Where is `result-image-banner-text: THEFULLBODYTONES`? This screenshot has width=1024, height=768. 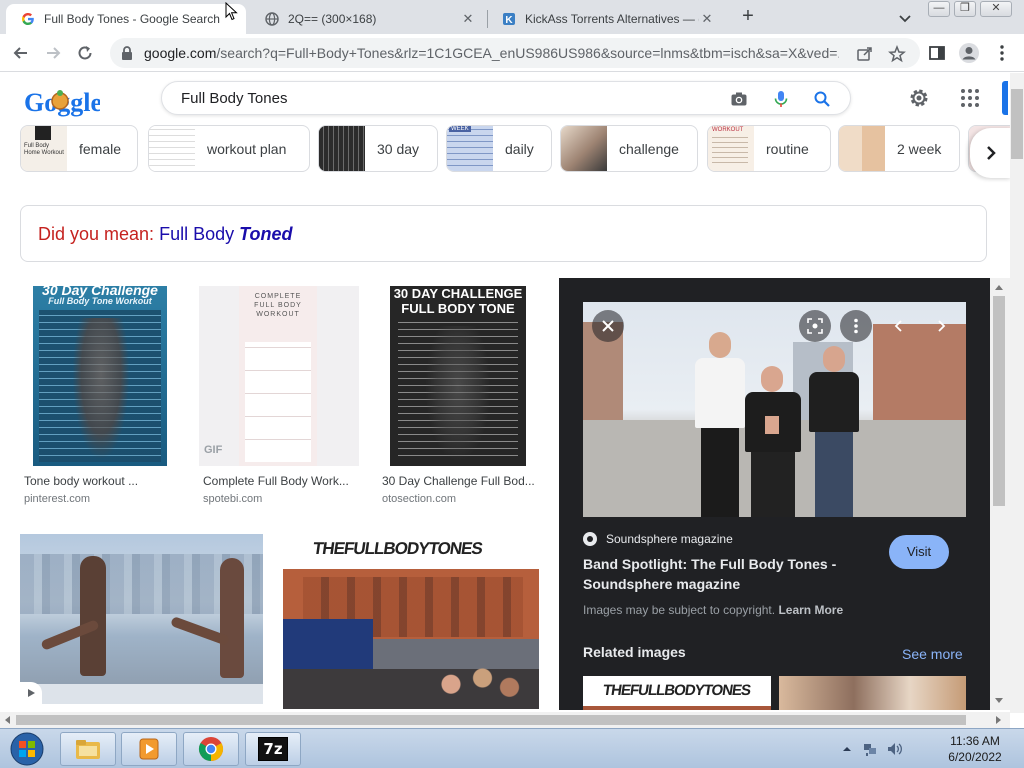 result-image-banner-text: THEFULLBODYTONES is located at coordinates (397, 548).